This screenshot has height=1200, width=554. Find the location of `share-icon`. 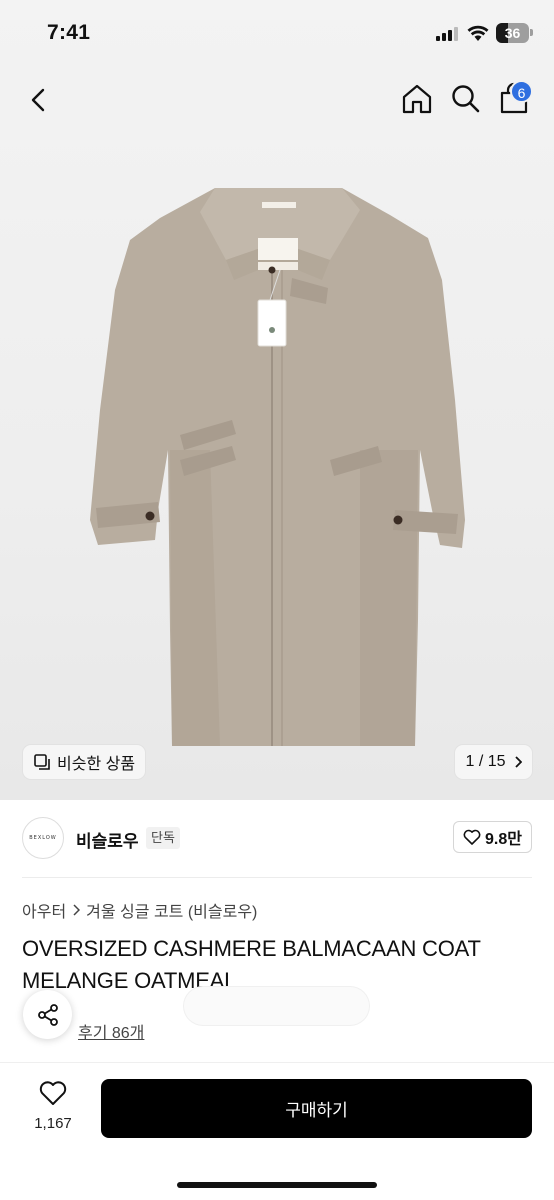

share-icon is located at coordinates (47, 1014).